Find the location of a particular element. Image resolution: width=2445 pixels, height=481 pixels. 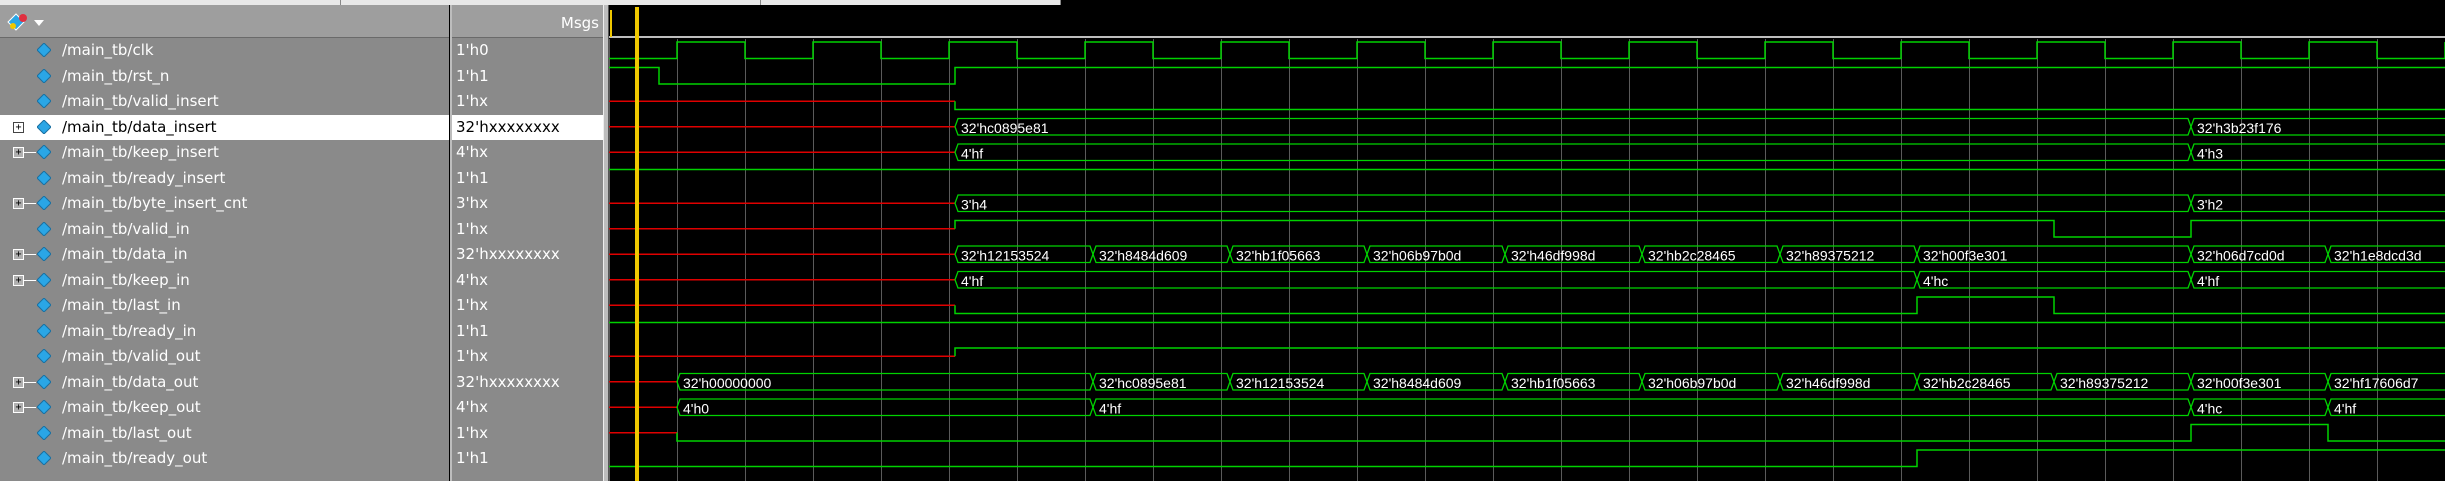

bus-value-label: 4'hc is located at coordinates (1935, 281).